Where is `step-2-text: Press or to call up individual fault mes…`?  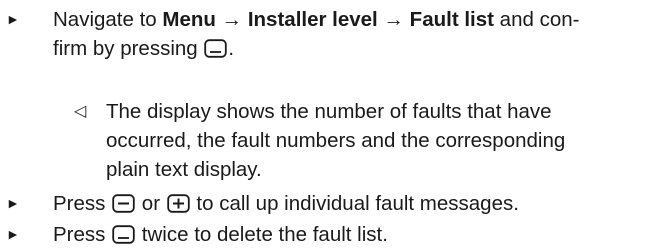 step-2-text: Press or to call up individual fault mes… is located at coordinates (348, 203).